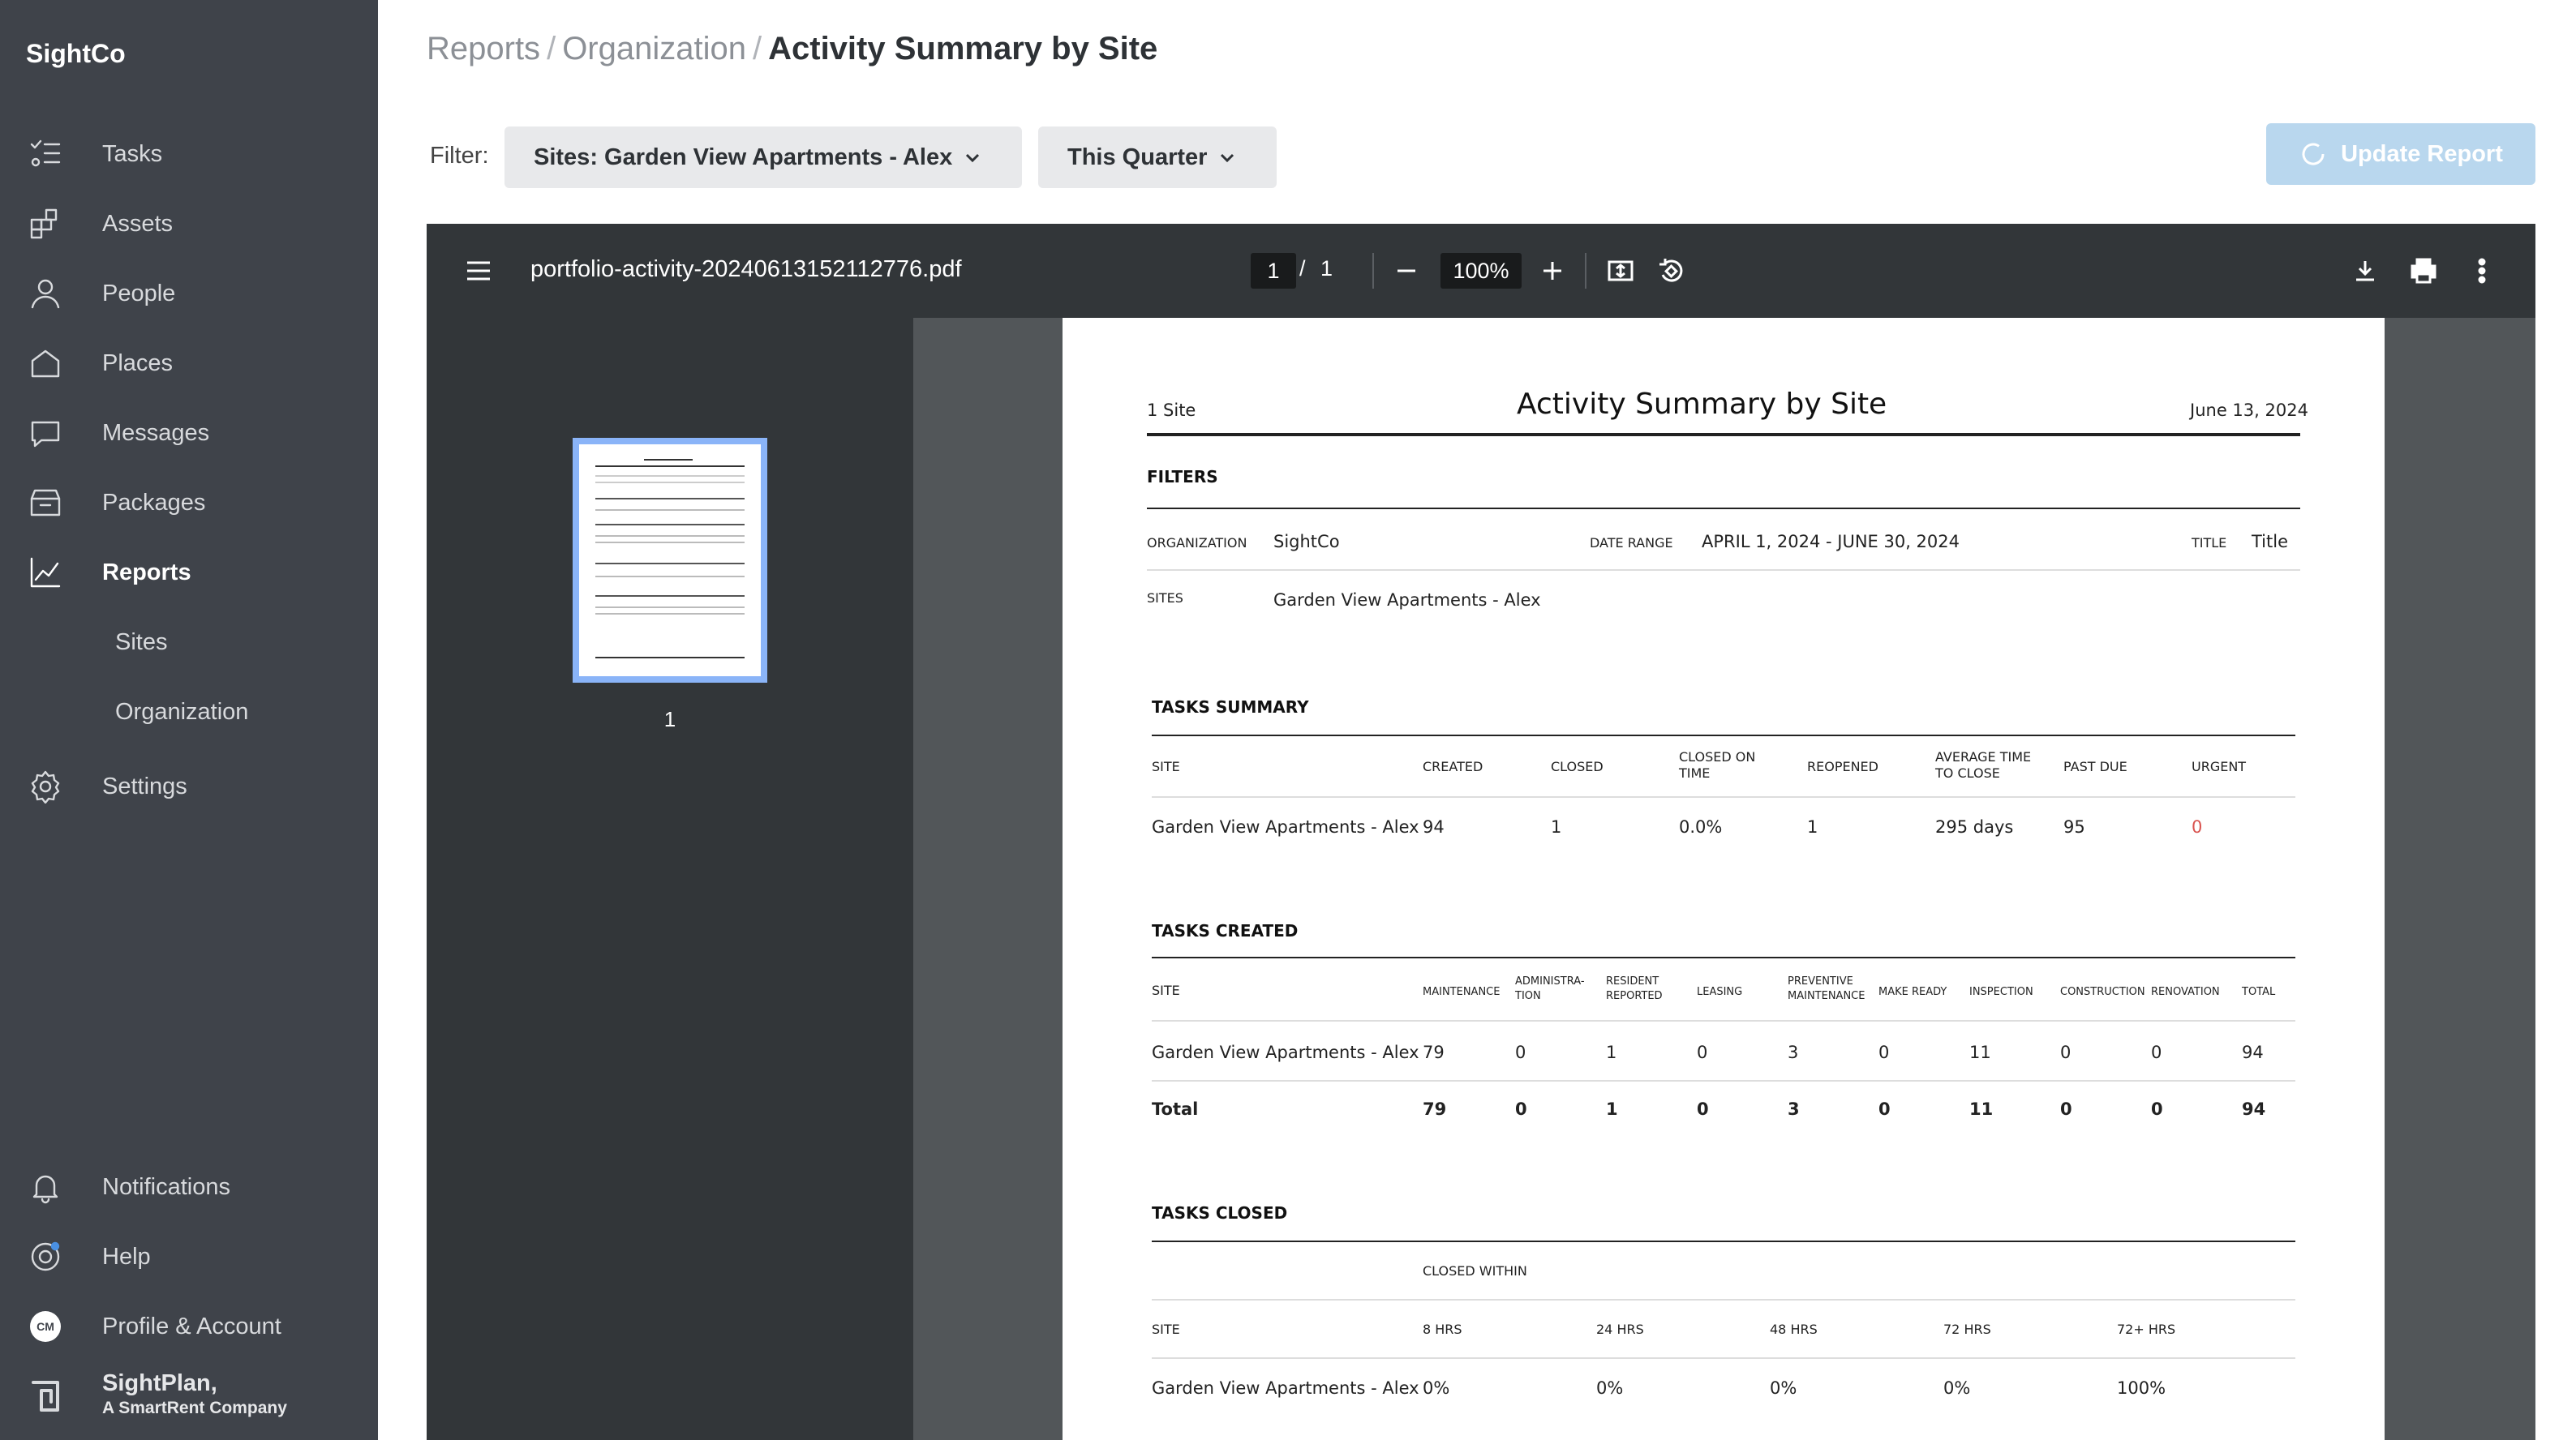  What do you see at coordinates (1831, 541) in the screenshot?
I see `date-range-value: APRIL 1, 2024 - JUNE 30, 2024` at bounding box center [1831, 541].